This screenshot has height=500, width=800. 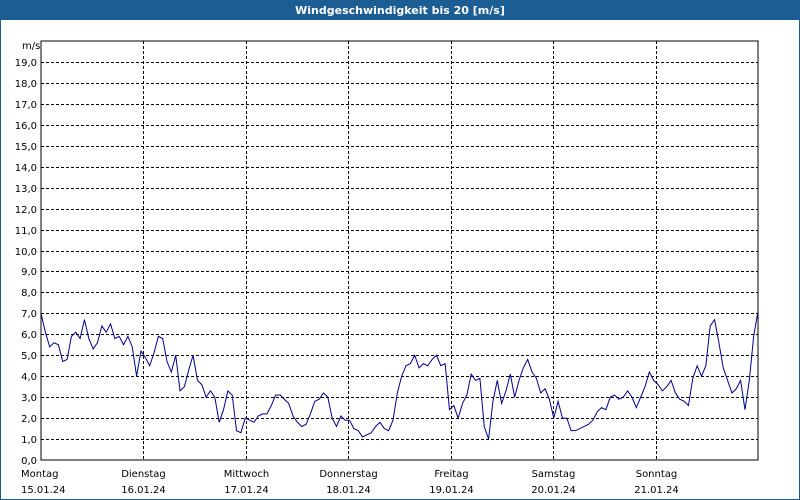 I want to click on y-tick-label: 2,0, so click(x=29, y=419).